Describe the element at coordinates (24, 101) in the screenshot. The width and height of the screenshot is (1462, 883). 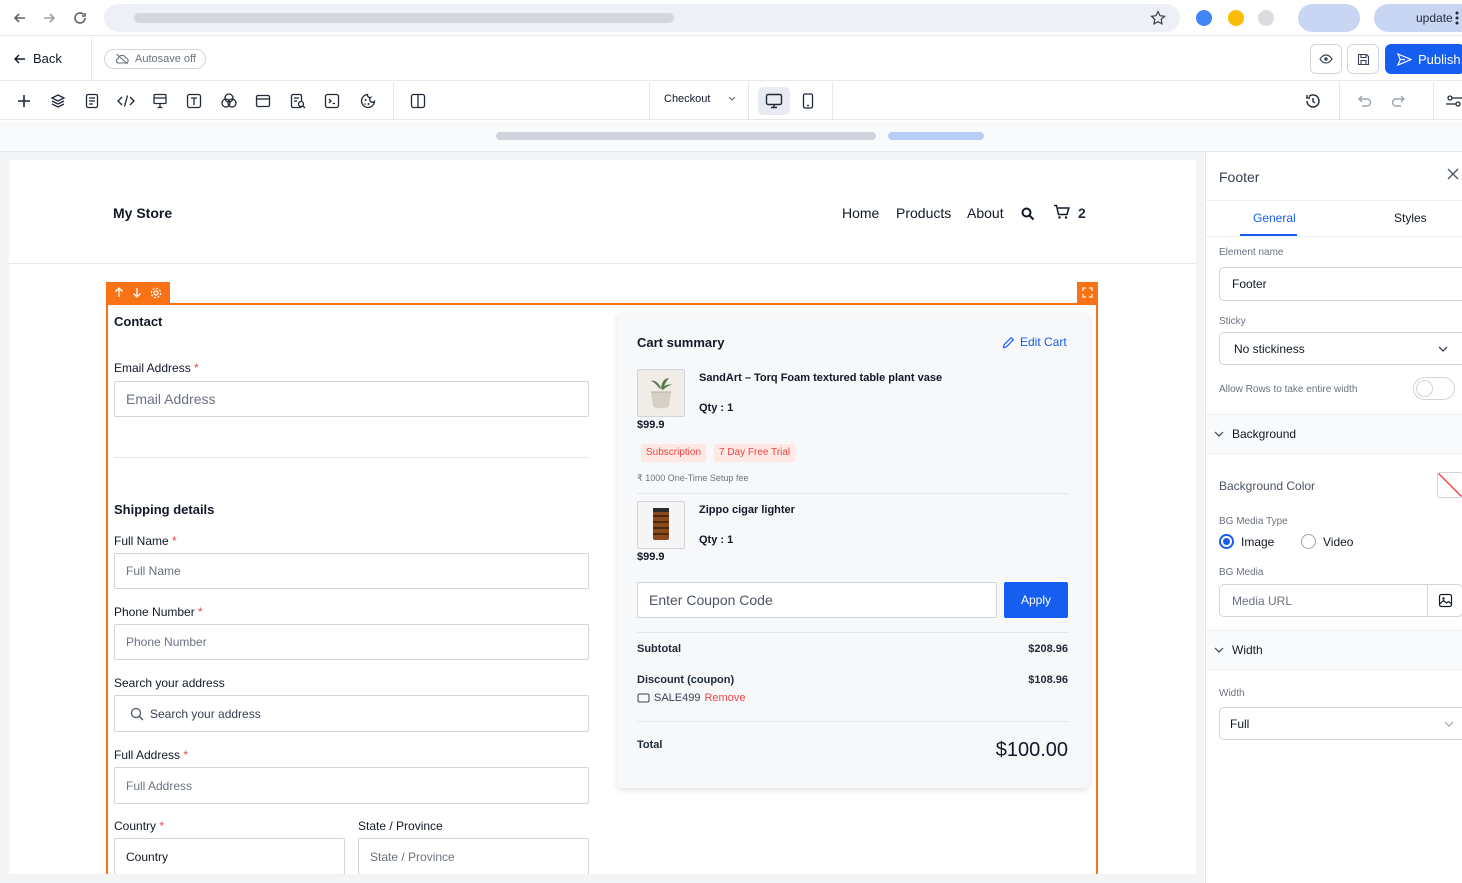
I see `add-element-icon` at that location.